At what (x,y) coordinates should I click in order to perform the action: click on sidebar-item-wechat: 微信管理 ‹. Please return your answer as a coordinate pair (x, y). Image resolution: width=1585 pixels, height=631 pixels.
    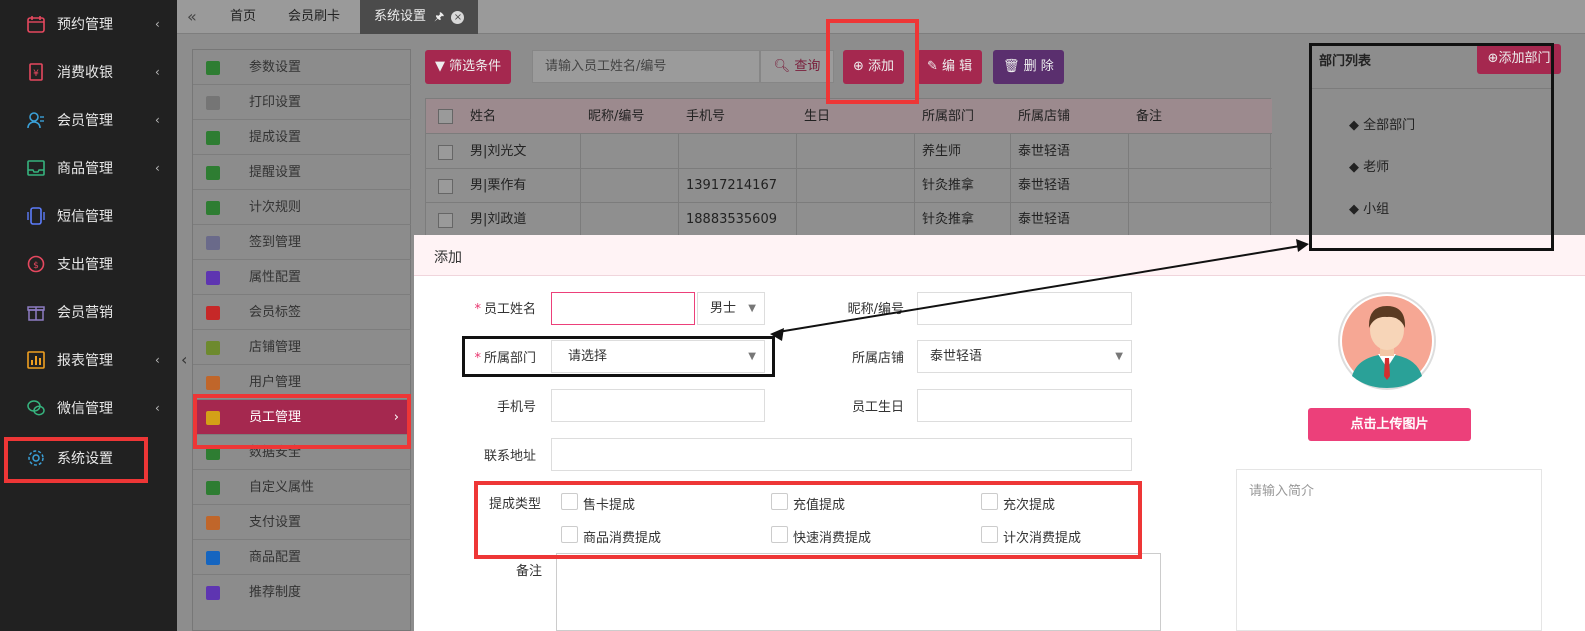
    Looking at the image, I should click on (88, 408).